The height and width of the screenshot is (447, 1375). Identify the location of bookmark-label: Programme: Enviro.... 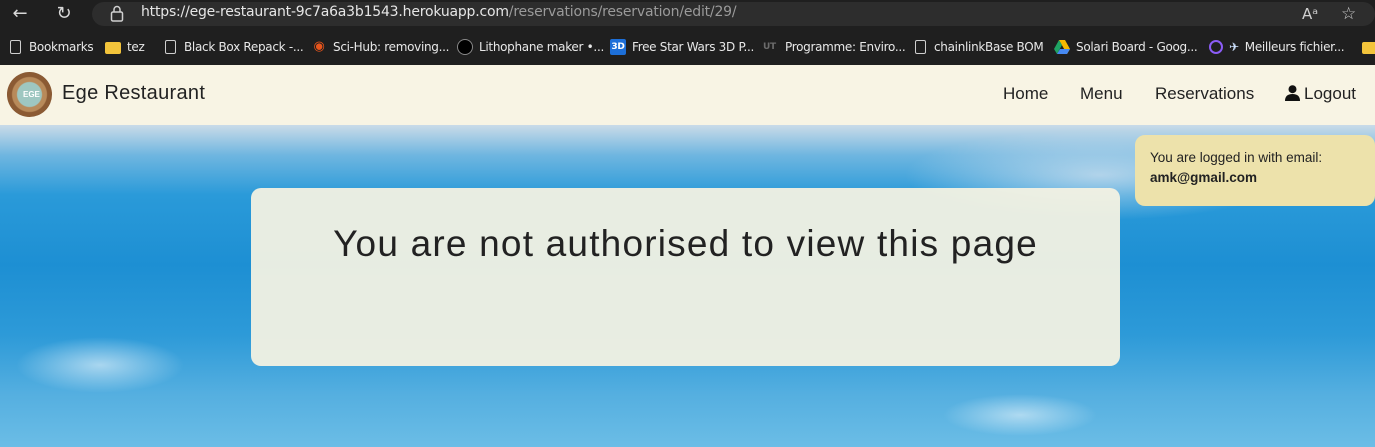
(845, 47).